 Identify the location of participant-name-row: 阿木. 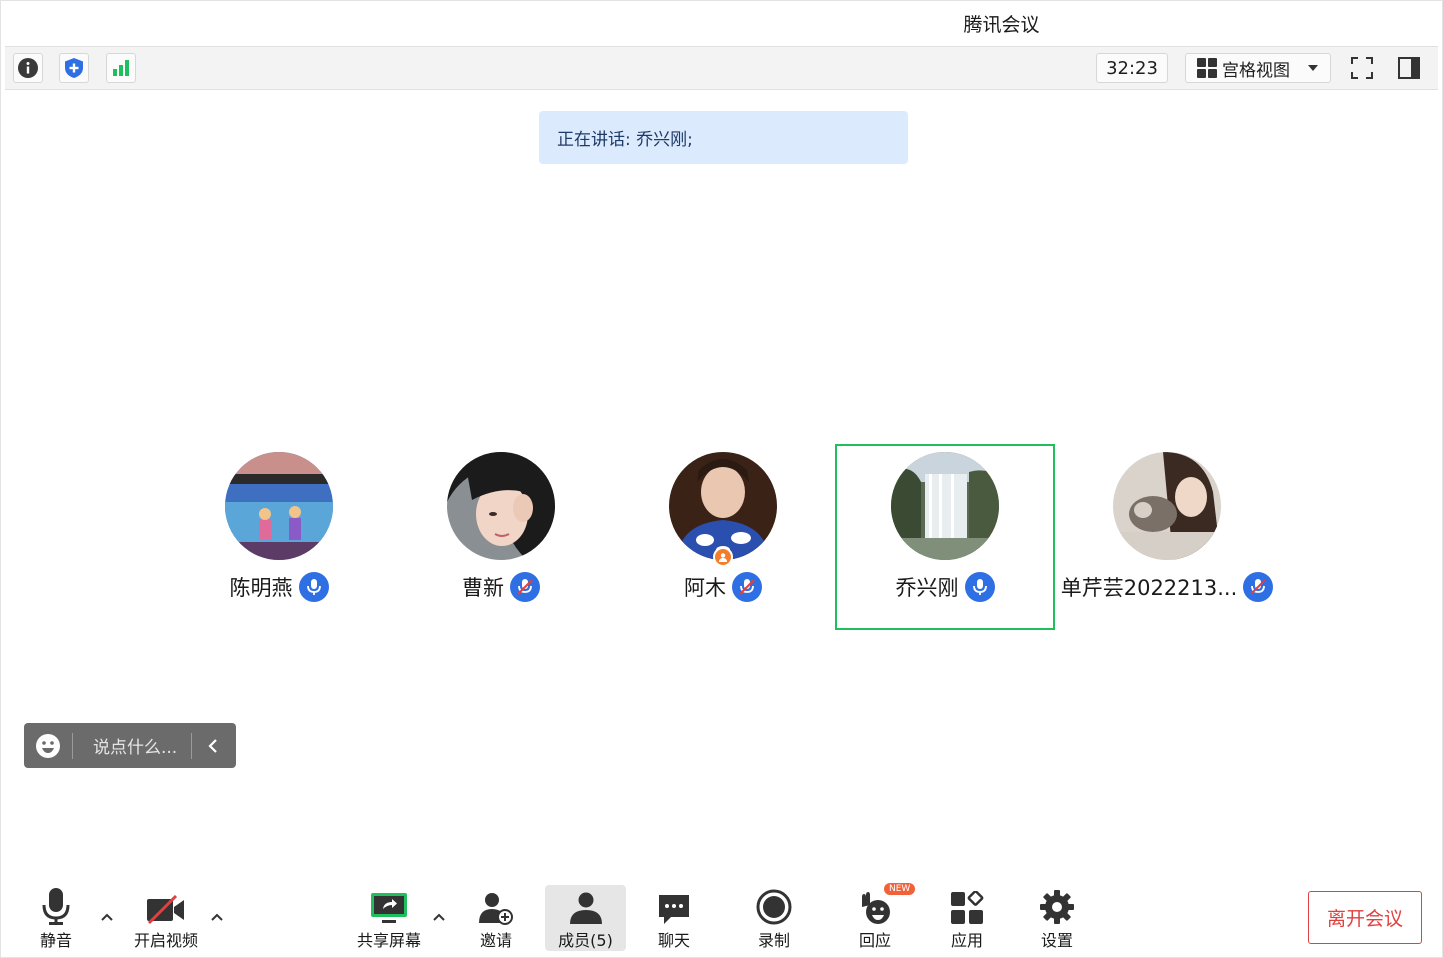
(723, 587).